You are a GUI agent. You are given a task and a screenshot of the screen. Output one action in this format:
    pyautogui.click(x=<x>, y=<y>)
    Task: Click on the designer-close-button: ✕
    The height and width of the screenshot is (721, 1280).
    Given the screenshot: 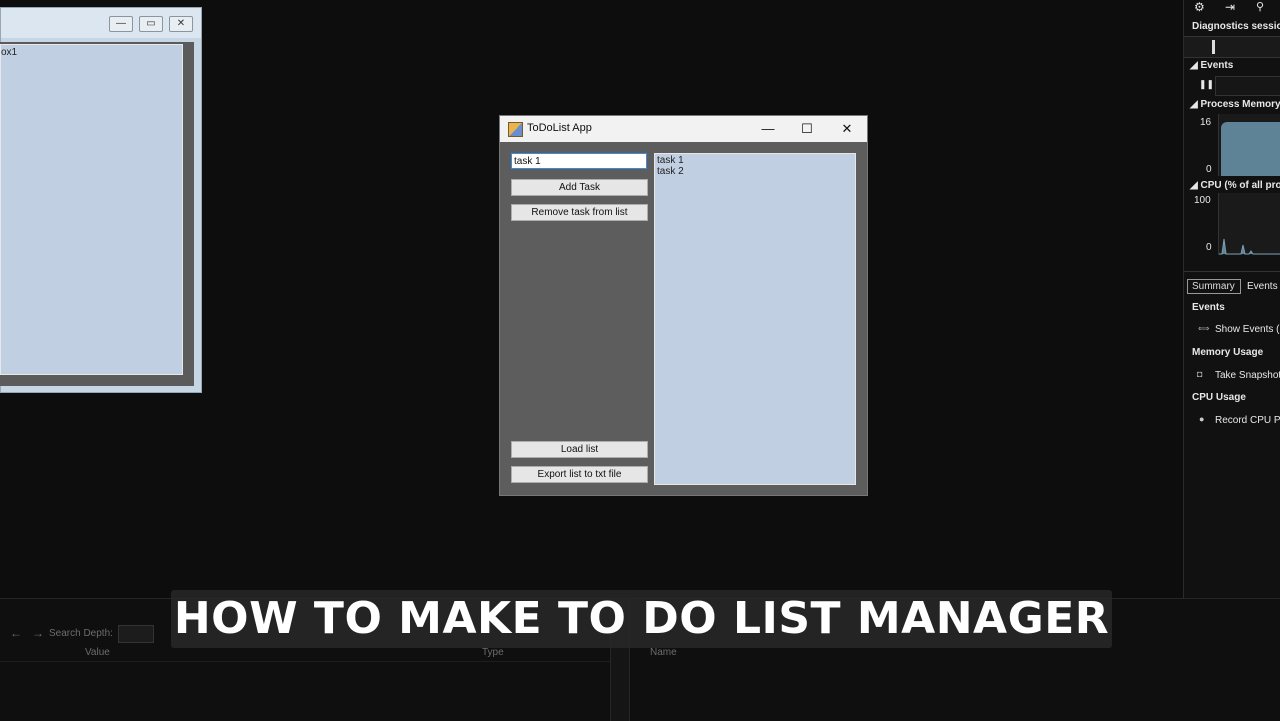 What is the action you would take?
    pyautogui.click(x=181, y=24)
    